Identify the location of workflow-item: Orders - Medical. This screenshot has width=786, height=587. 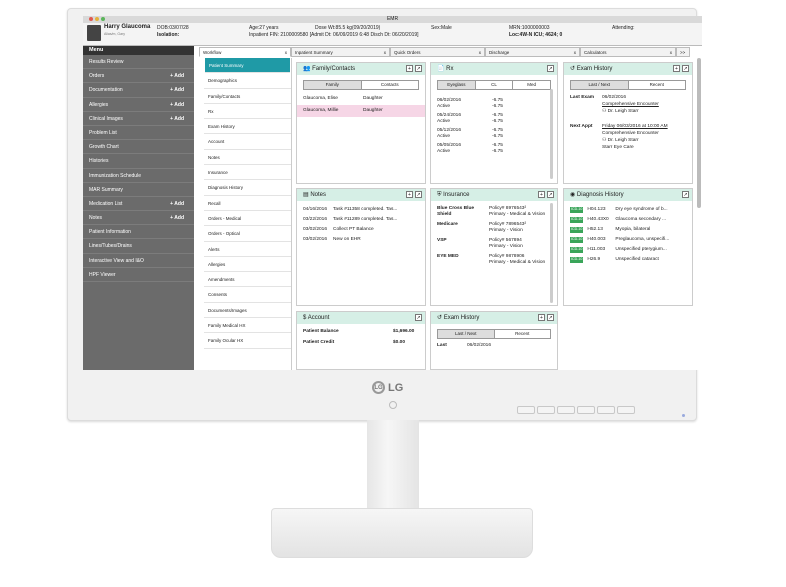
(247, 219).